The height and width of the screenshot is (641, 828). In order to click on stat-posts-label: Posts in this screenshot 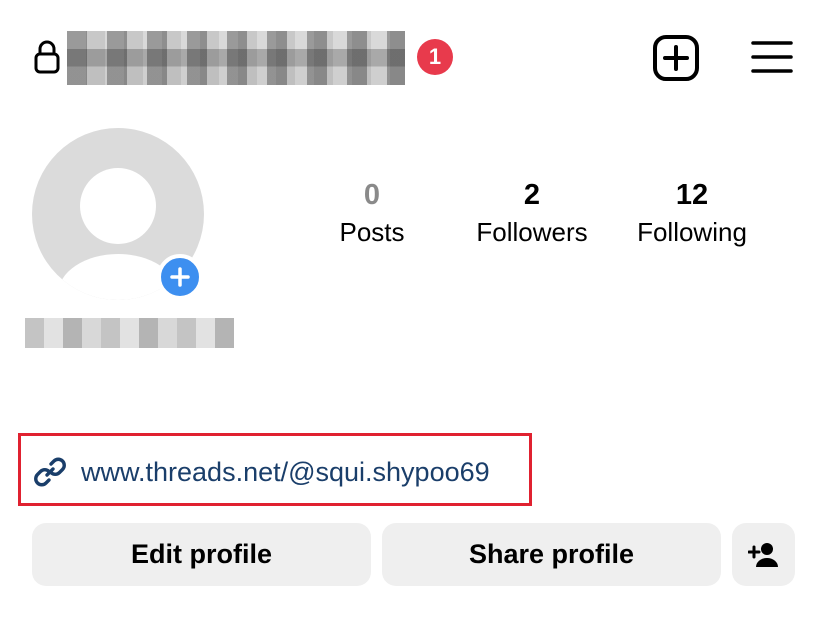, I will do `click(372, 232)`.